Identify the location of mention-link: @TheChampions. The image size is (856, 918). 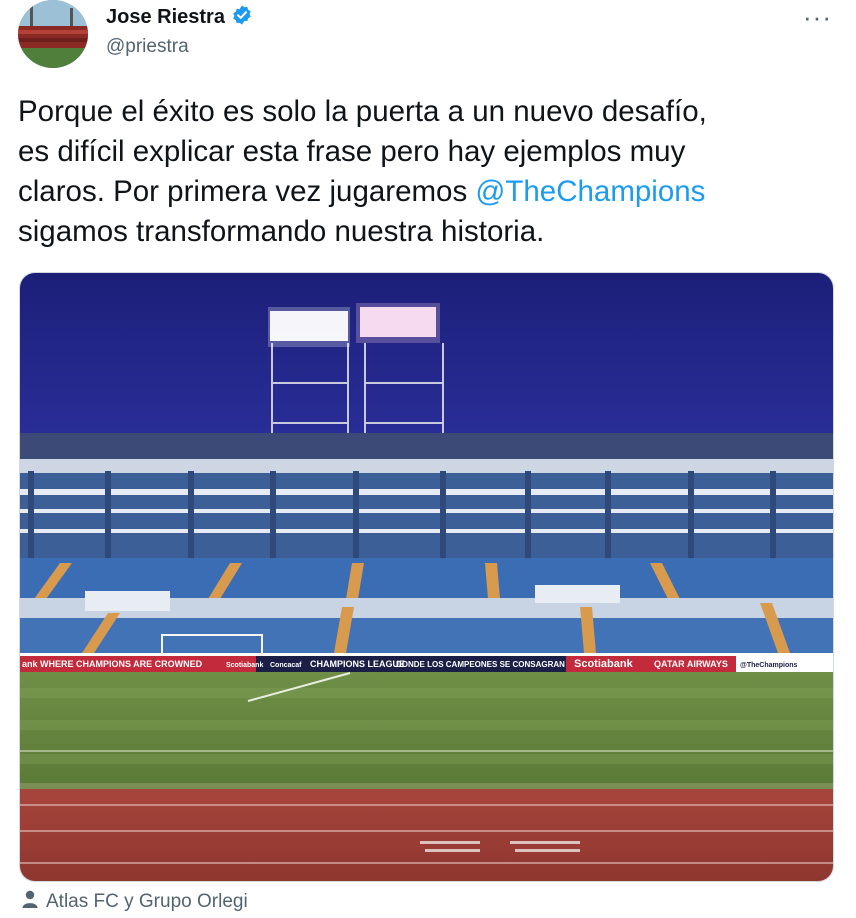
(590, 191).